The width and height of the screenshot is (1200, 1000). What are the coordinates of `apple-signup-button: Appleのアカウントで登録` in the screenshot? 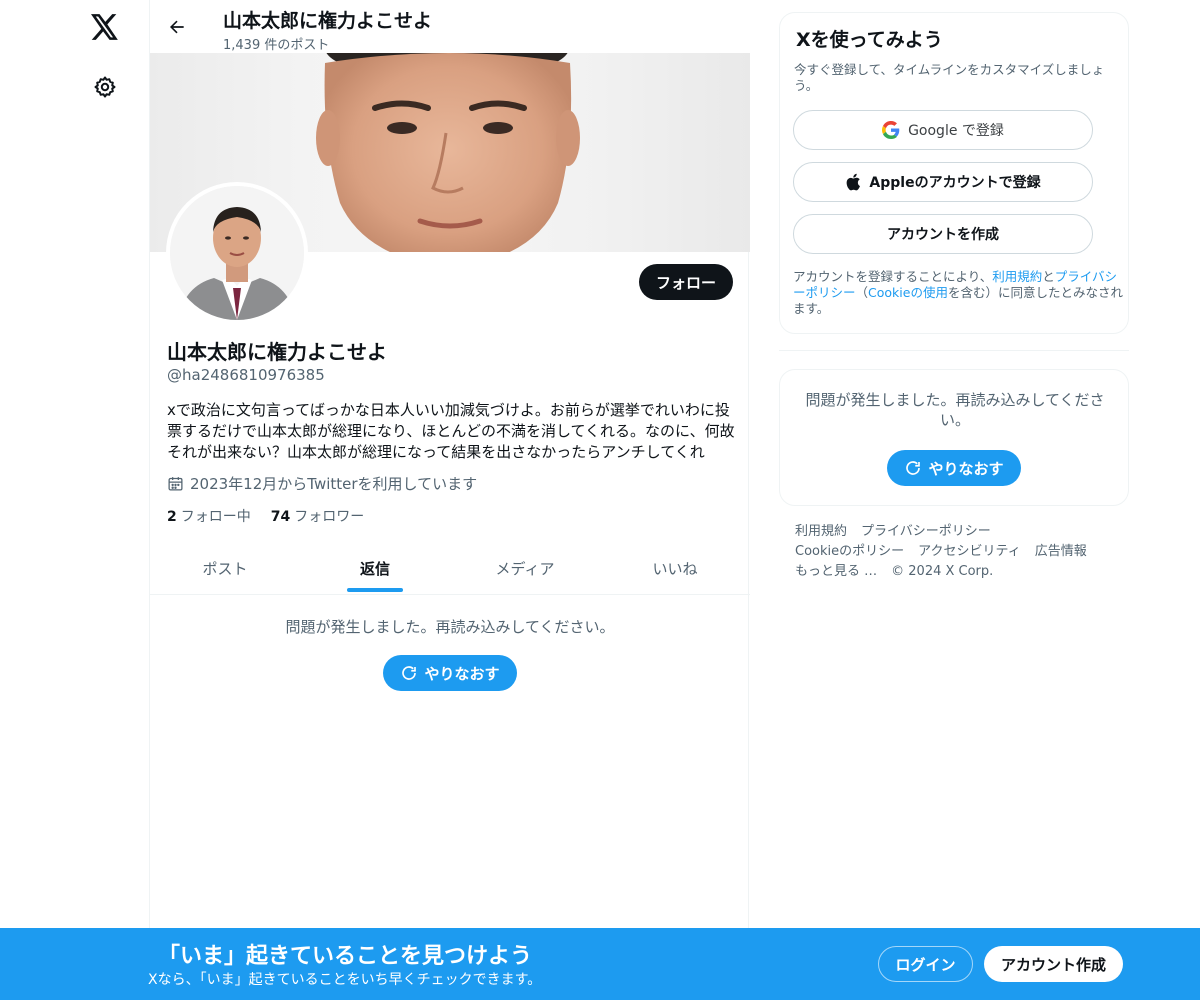 It's located at (943, 182).